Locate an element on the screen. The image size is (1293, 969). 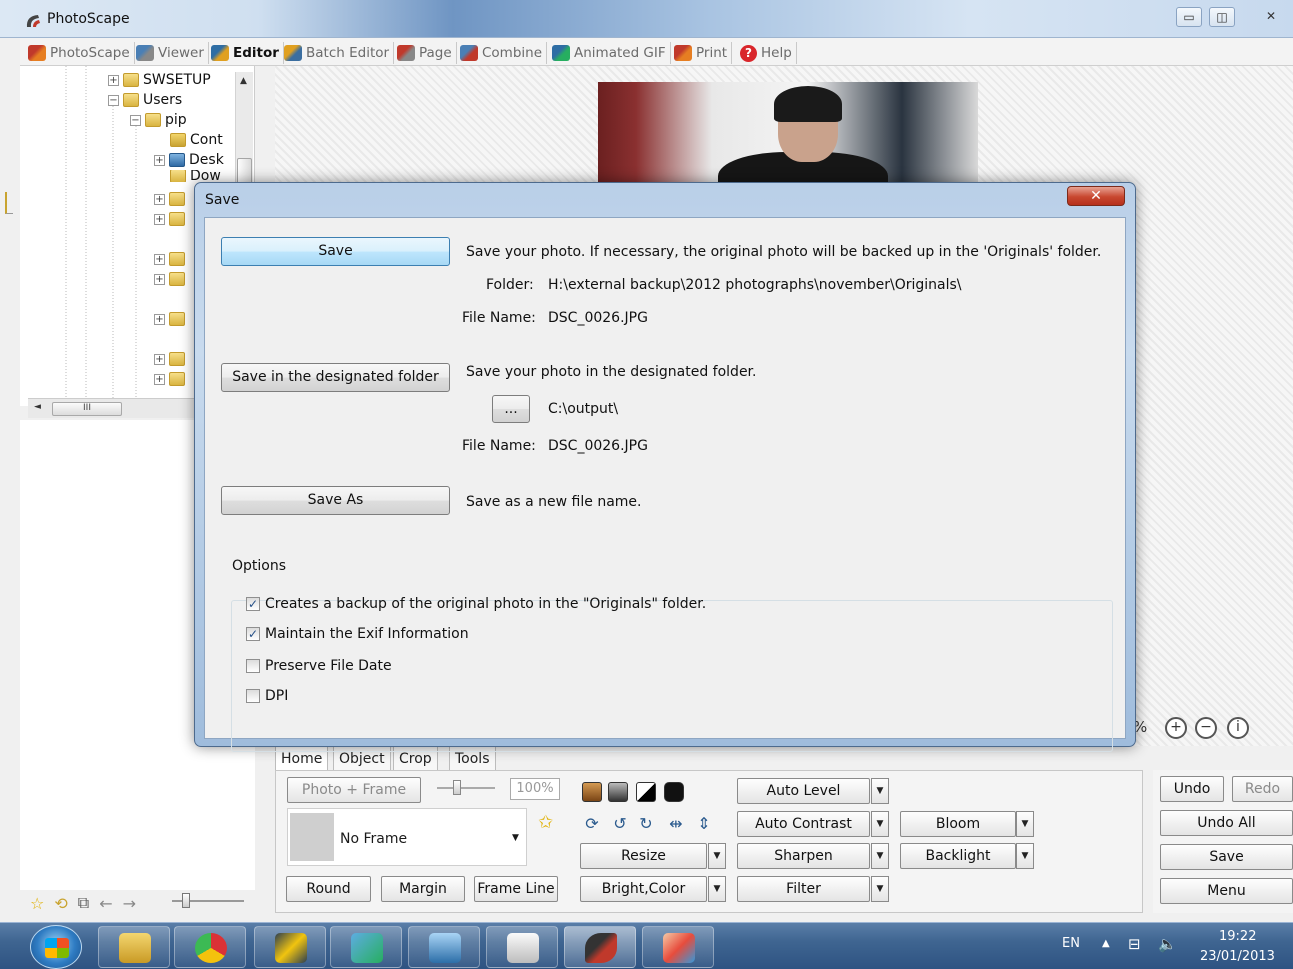
sharpen-button: Sharpen is located at coordinates (803, 856).